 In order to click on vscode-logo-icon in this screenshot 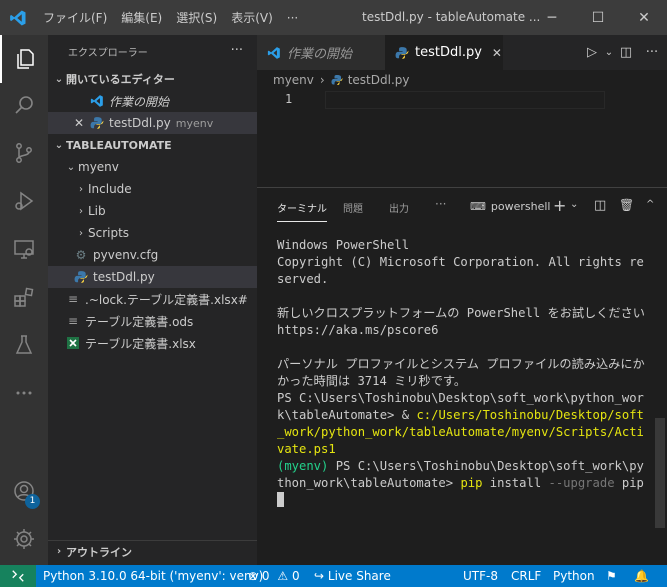, I will do `click(18, 17)`.